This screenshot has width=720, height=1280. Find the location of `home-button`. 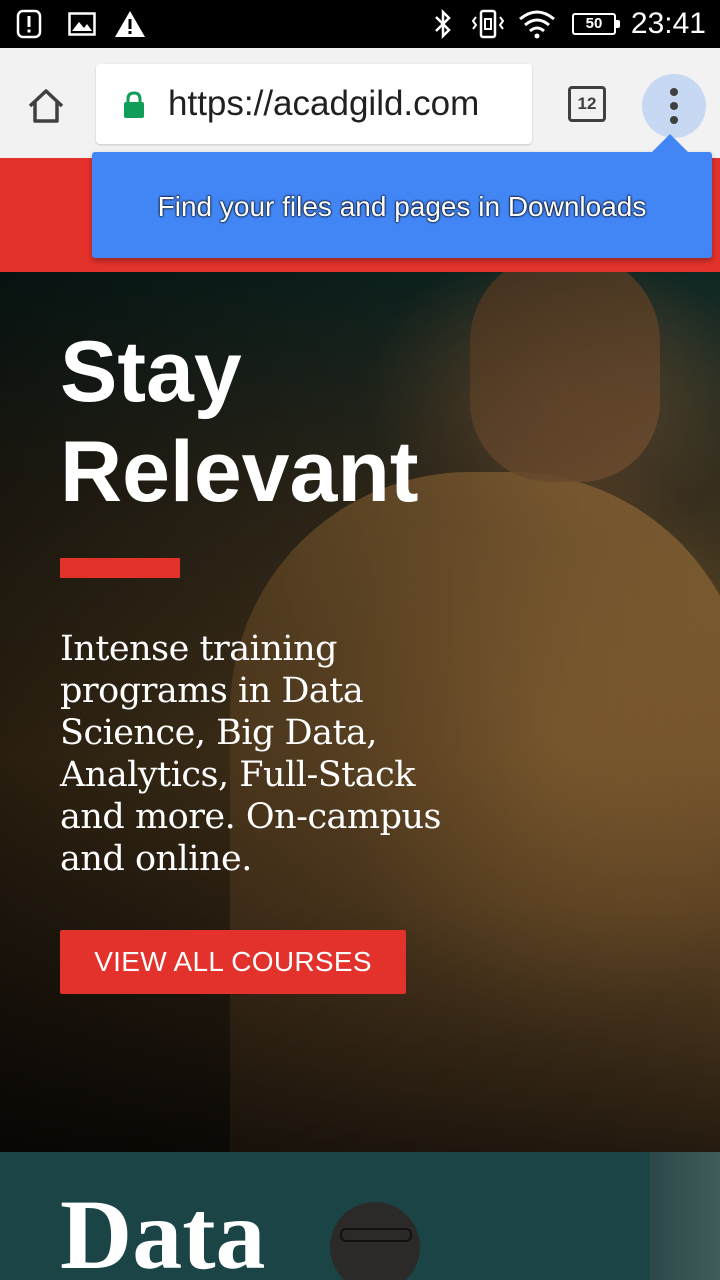

home-button is located at coordinates (46, 106).